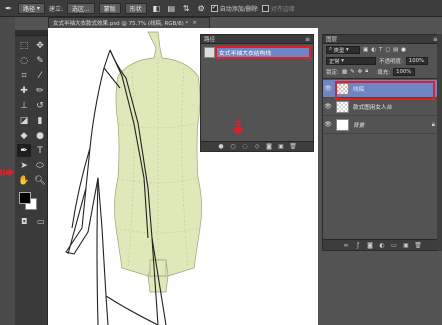  I want to click on type-filter-icon: T, so click(380, 50).